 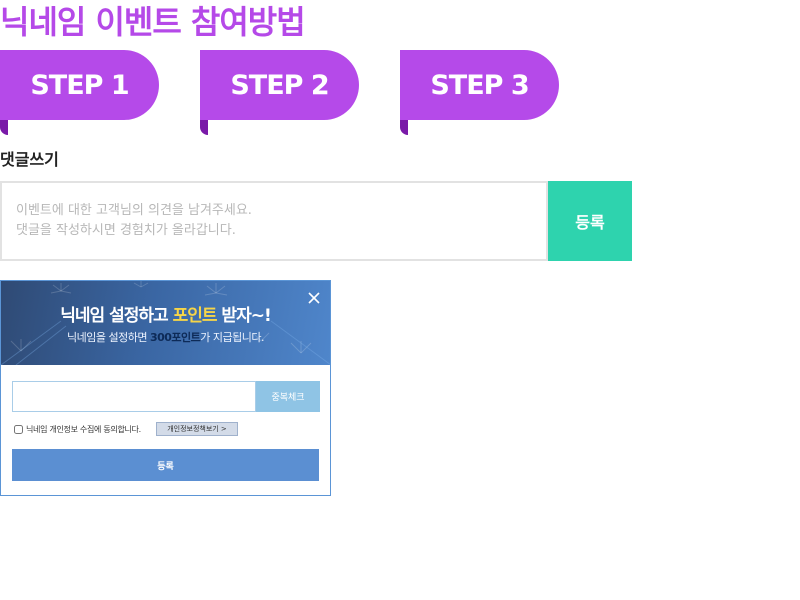 I want to click on privacy-policy-button: 개인정보정책보기 >, so click(x=197, y=429).